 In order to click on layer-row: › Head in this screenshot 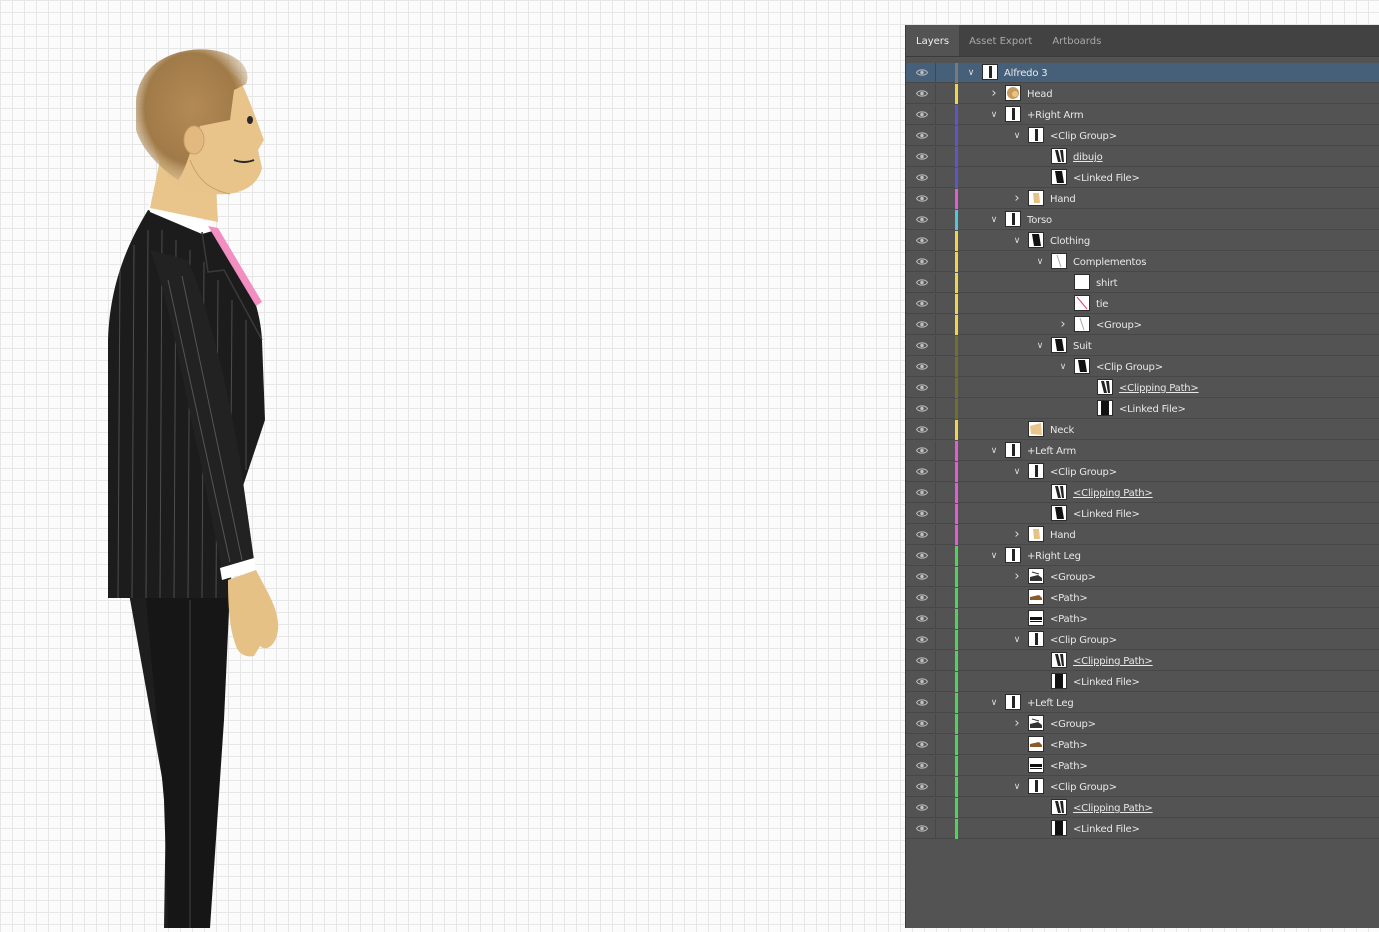, I will do `click(1142, 94)`.